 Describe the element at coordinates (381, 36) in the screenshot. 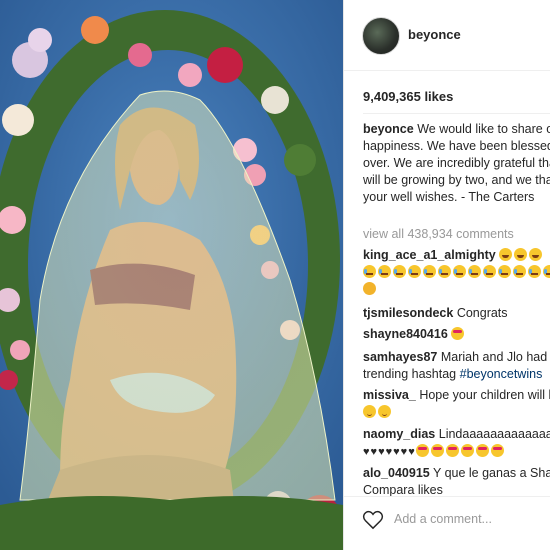

I see `profile-avatar` at that location.